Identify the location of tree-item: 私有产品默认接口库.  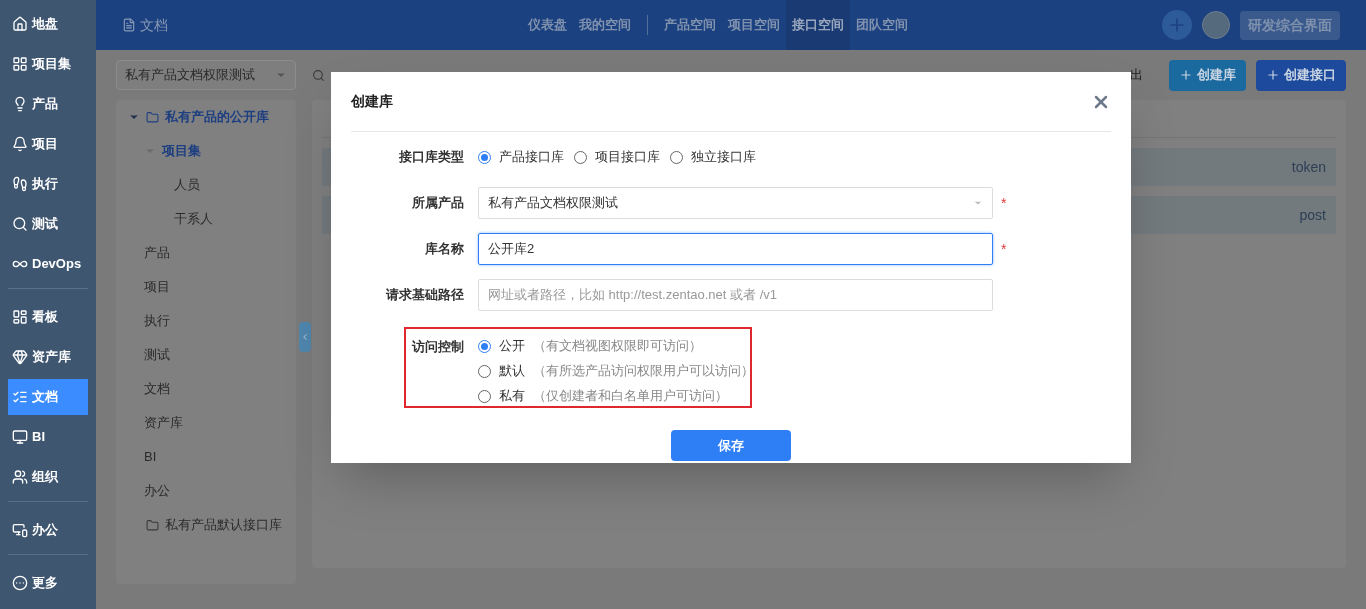
(223, 525).